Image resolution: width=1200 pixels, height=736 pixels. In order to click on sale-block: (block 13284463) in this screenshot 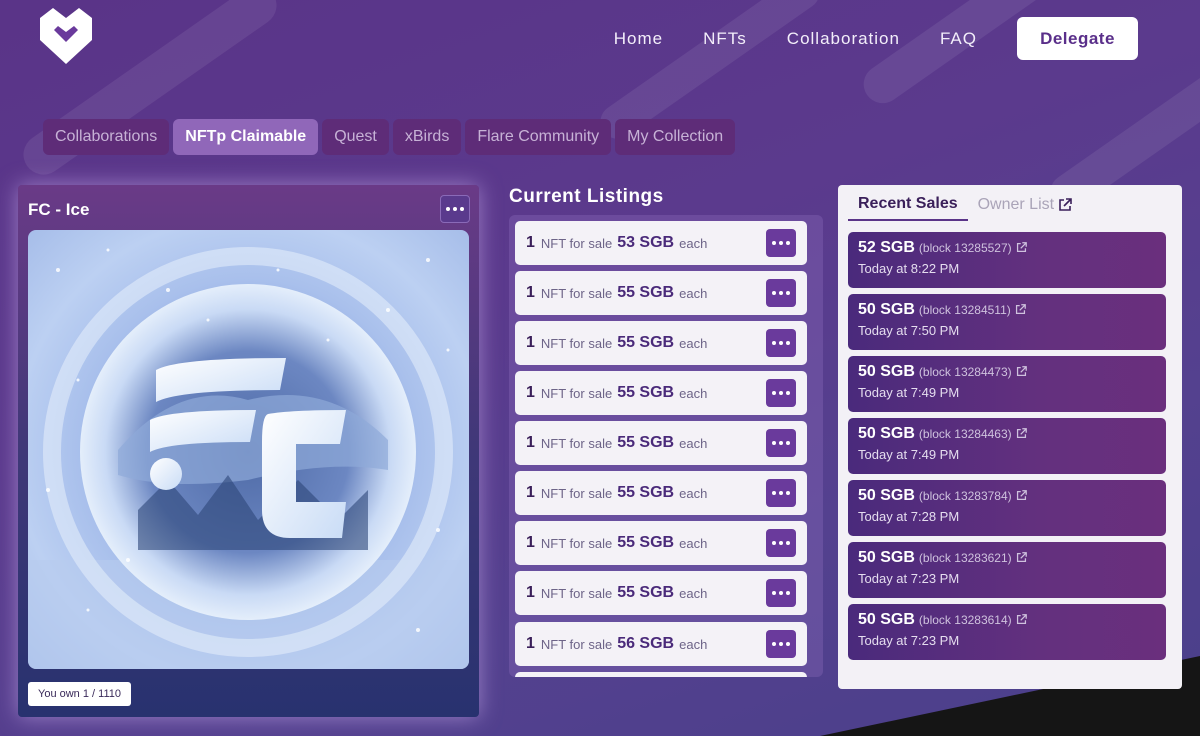, I will do `click(965, 434)`.